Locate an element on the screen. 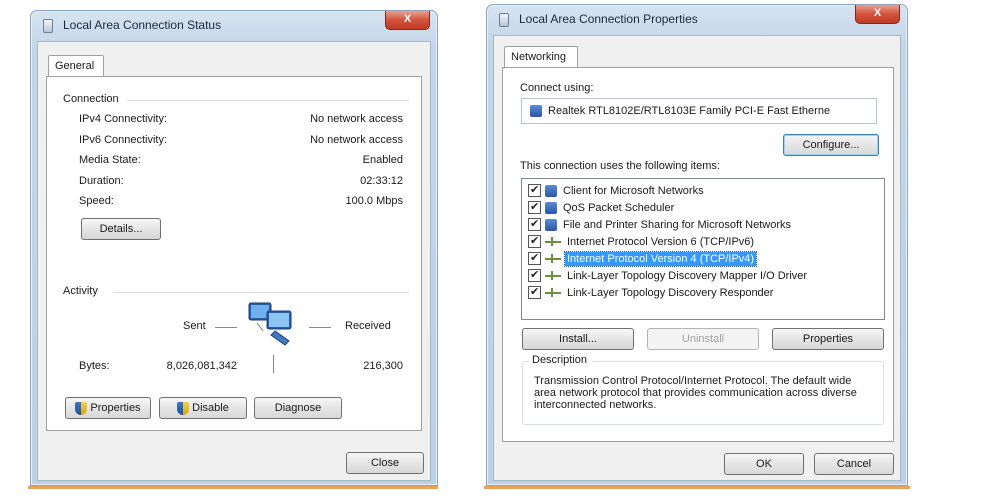 This screenshot has height=496, width=1000. media-state-value: Enabled is located at coordinates (382, 160).